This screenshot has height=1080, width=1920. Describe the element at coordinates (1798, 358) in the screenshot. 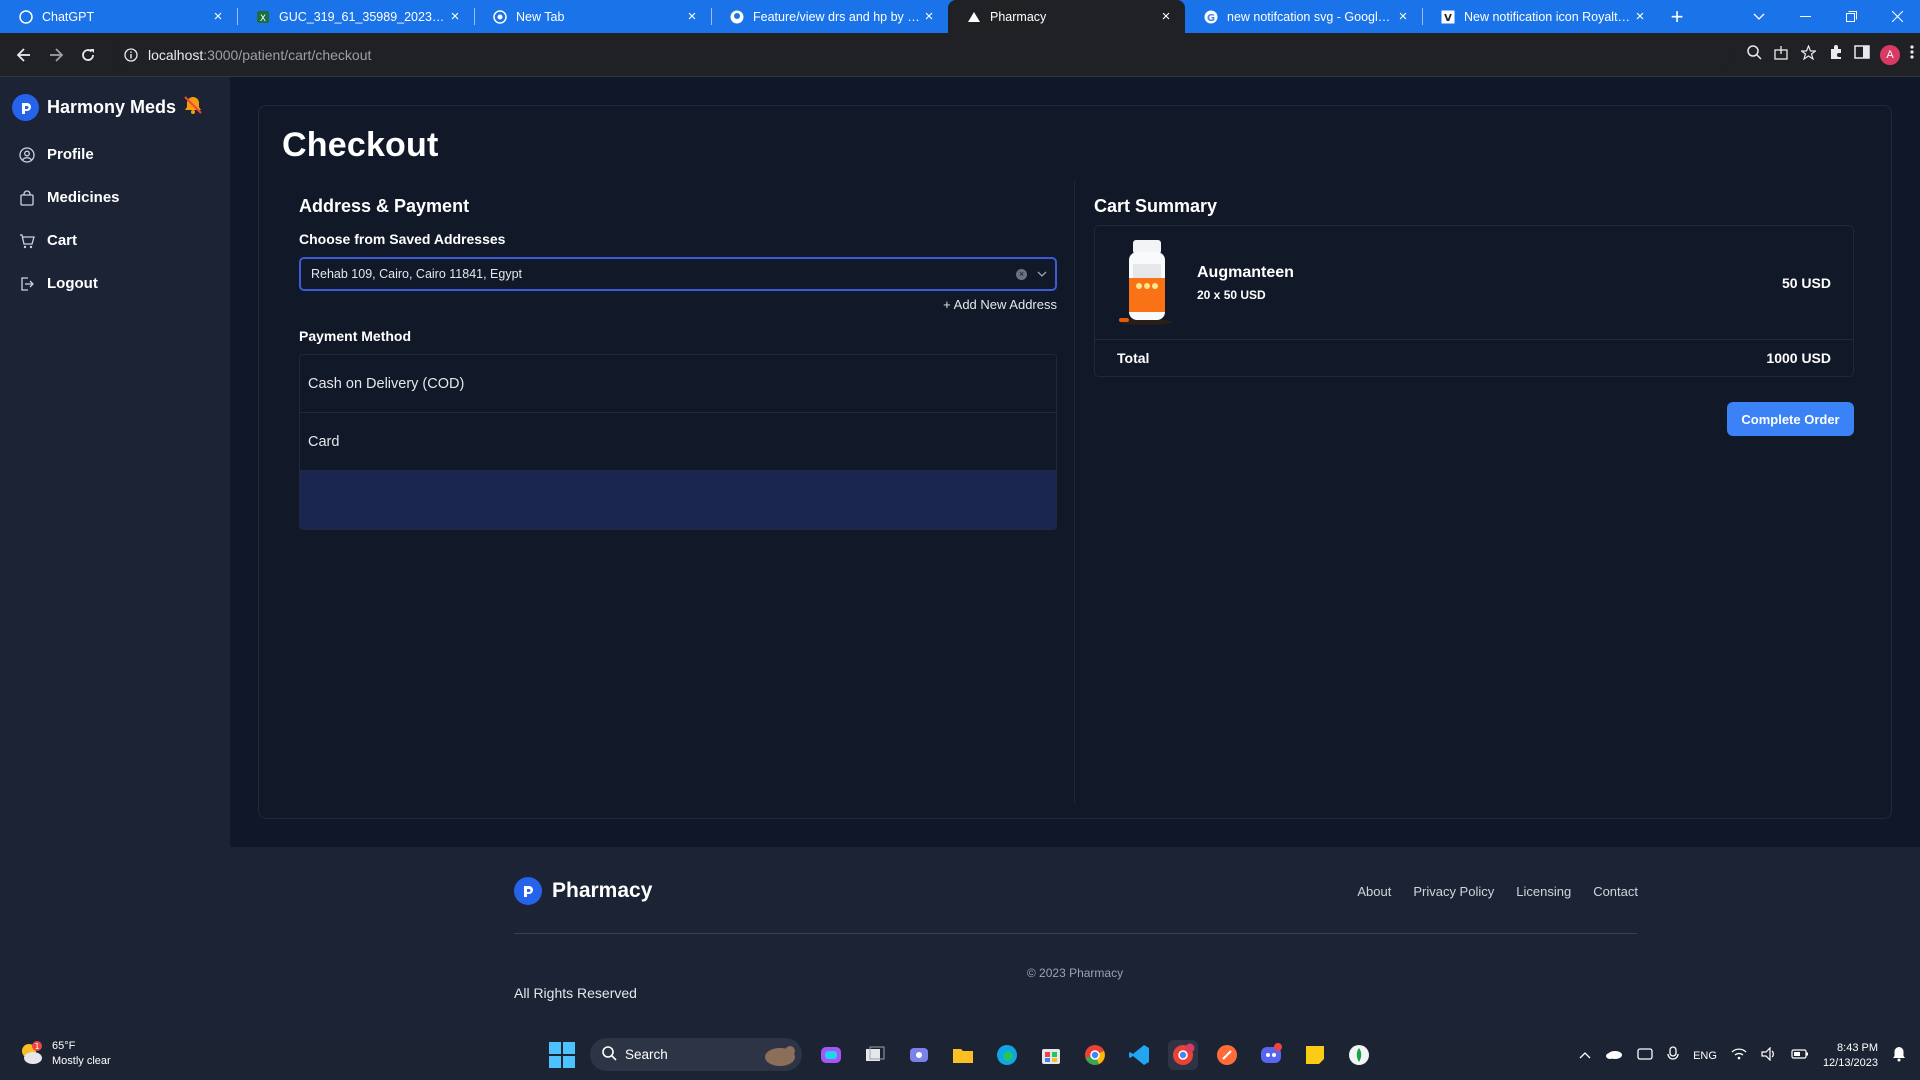

I see `total-value: 1000 USD` at that location.